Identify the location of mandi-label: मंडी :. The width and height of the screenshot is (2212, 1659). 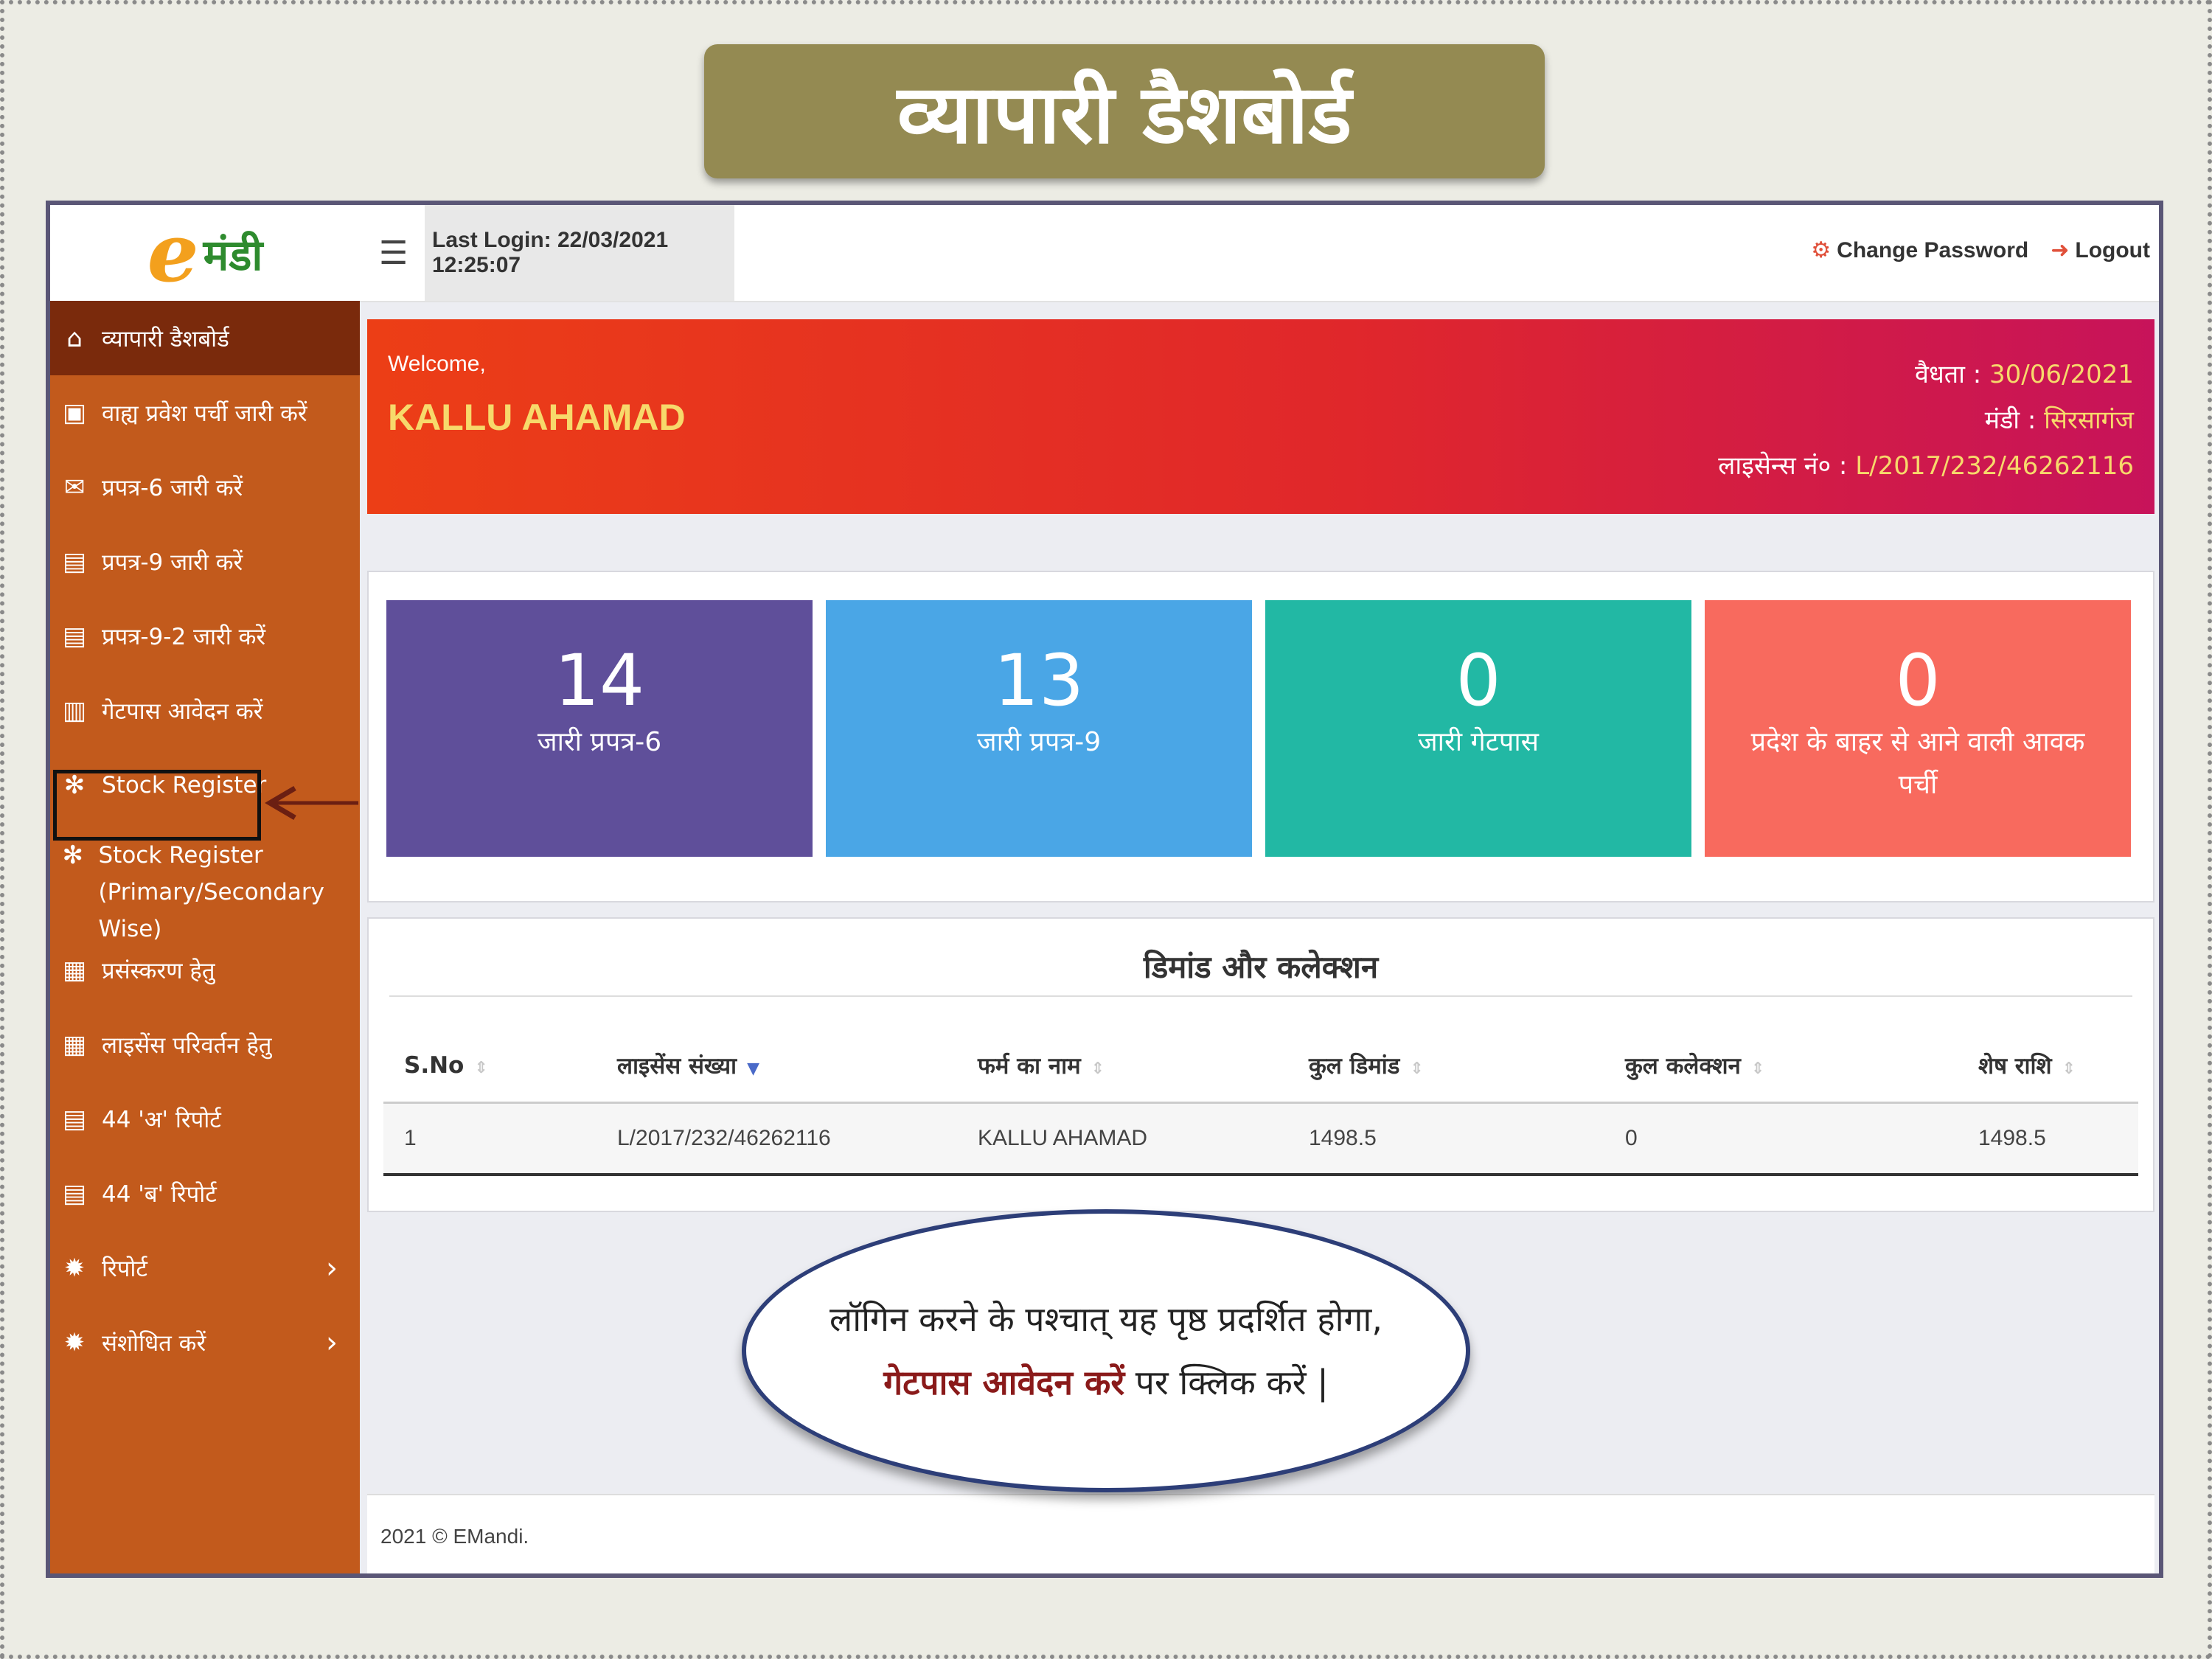
(2014, 420).